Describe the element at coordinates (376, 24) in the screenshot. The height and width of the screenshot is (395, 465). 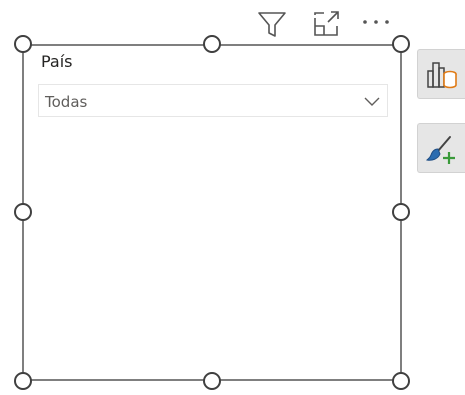
I see `more-options-icon` at that location.